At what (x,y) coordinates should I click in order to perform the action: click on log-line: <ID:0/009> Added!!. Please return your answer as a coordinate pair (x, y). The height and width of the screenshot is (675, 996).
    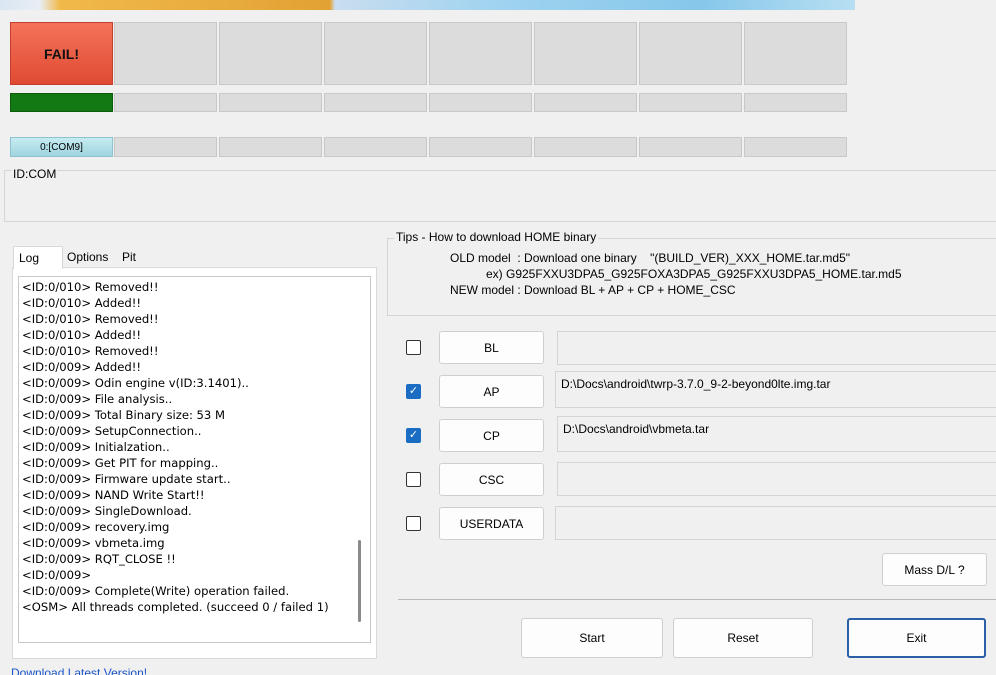
    Looking at the image, I should click on (82, 367).